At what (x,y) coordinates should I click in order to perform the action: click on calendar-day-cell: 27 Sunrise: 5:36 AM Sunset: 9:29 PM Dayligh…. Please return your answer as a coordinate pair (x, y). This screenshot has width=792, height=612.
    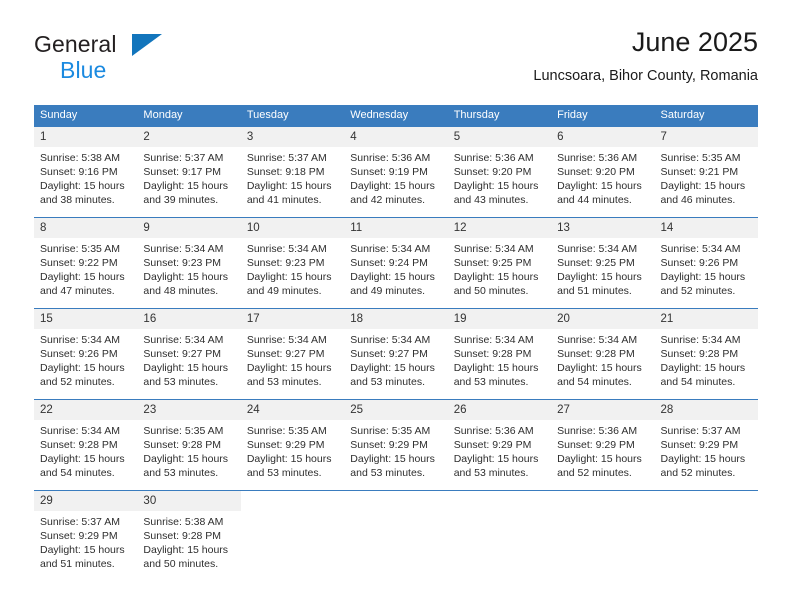
    Looking at the image, I should click on (603, 445).